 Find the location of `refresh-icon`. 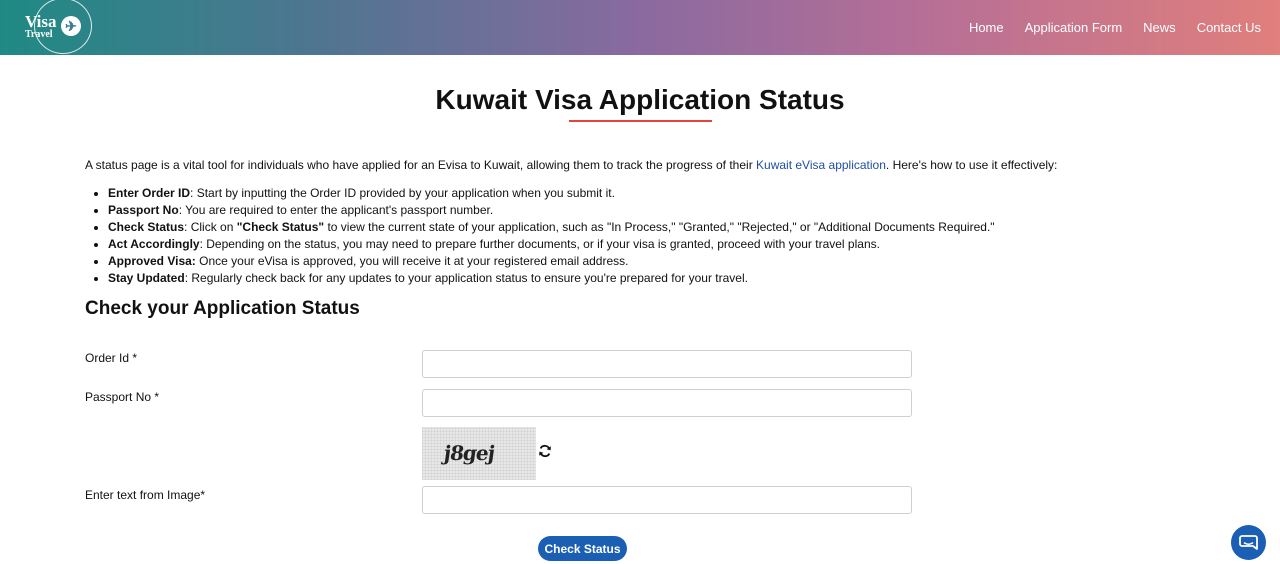

refresh-icon is located at coordinates (545, 451).